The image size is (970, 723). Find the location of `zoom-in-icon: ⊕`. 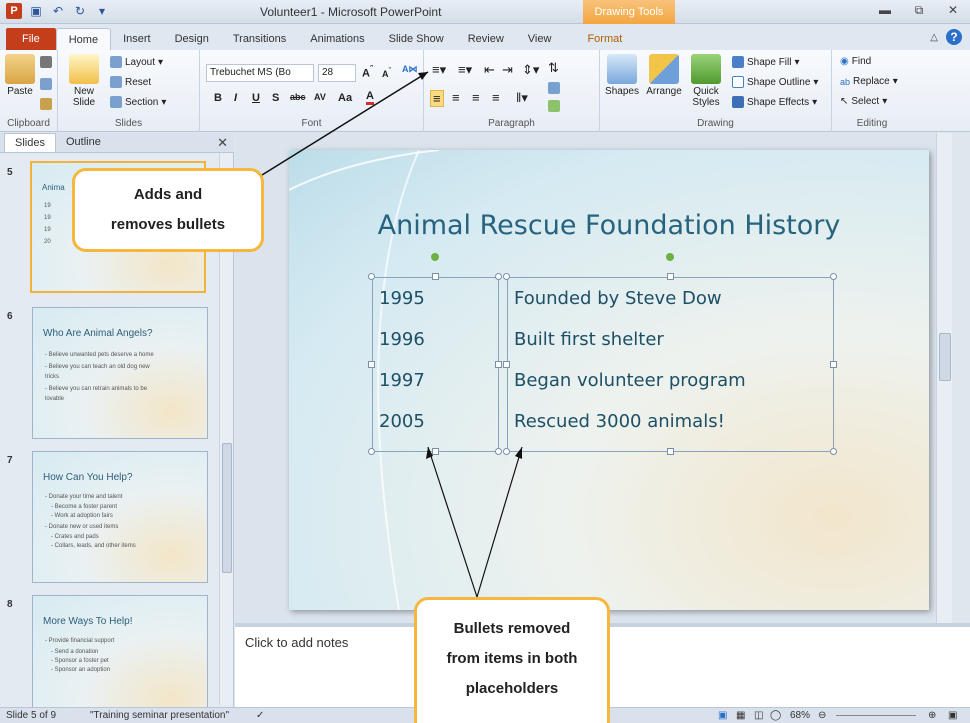

zoom-in-icon: ⊕ is located at coordinates (932, 715).